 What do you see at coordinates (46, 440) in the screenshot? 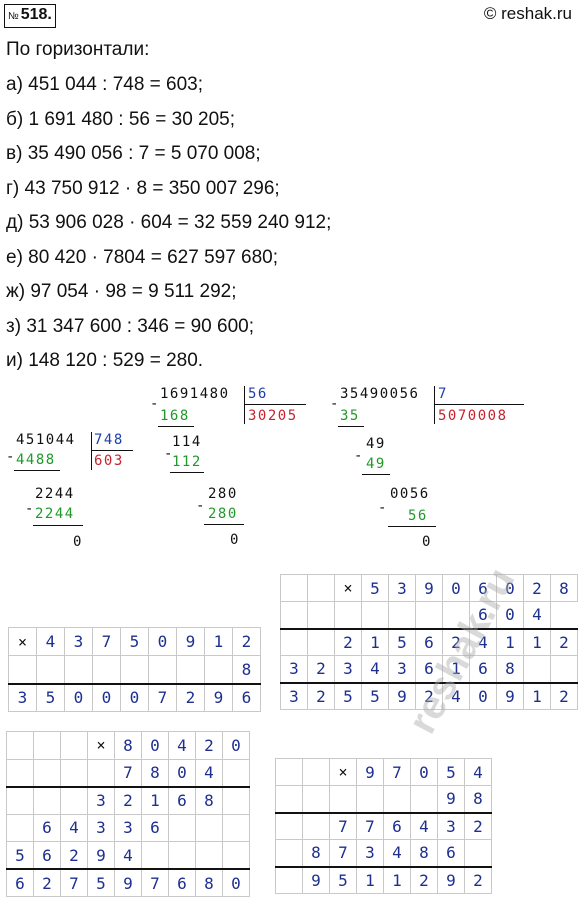
I see `dividend: 451044` at bounding box center [46, 440].